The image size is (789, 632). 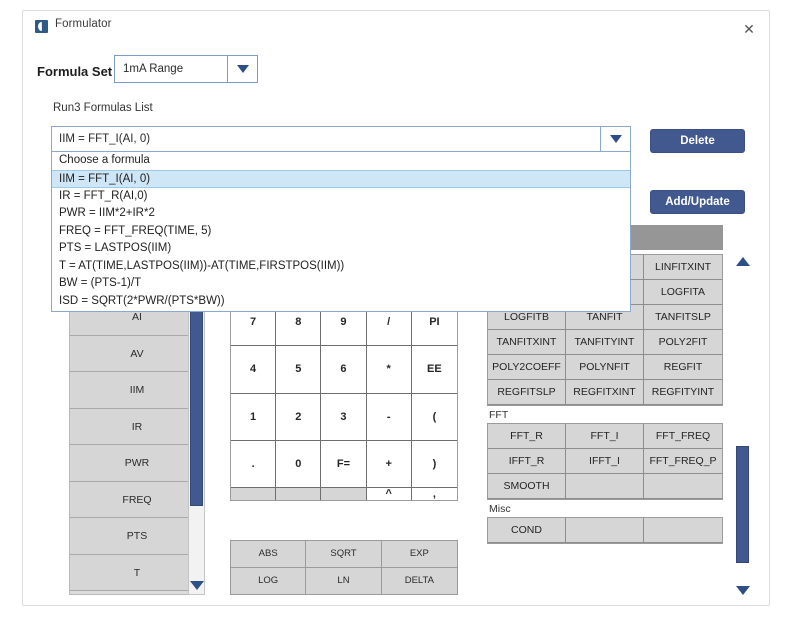 What do you see at coordinates (341, 284) in the screenshot?
I see `formula-option: BW = (PTS-1)/T` at bounding box center [341, 284].